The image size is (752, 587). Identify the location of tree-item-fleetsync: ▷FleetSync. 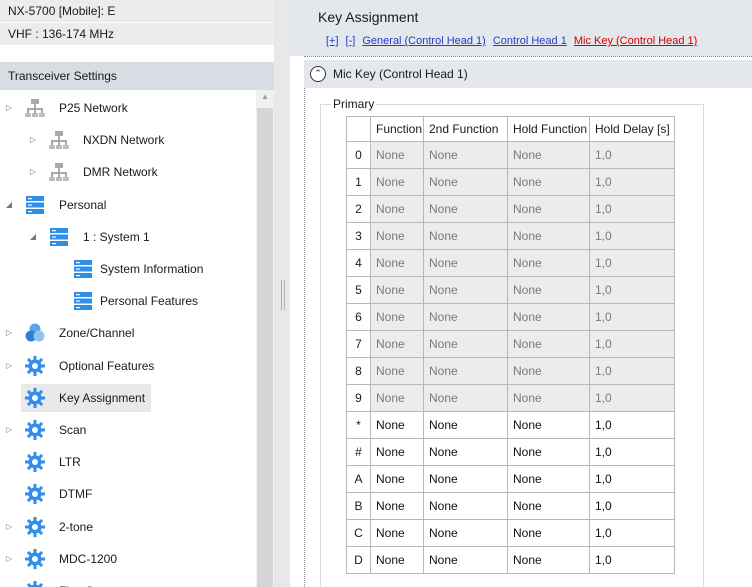
(131, 582).